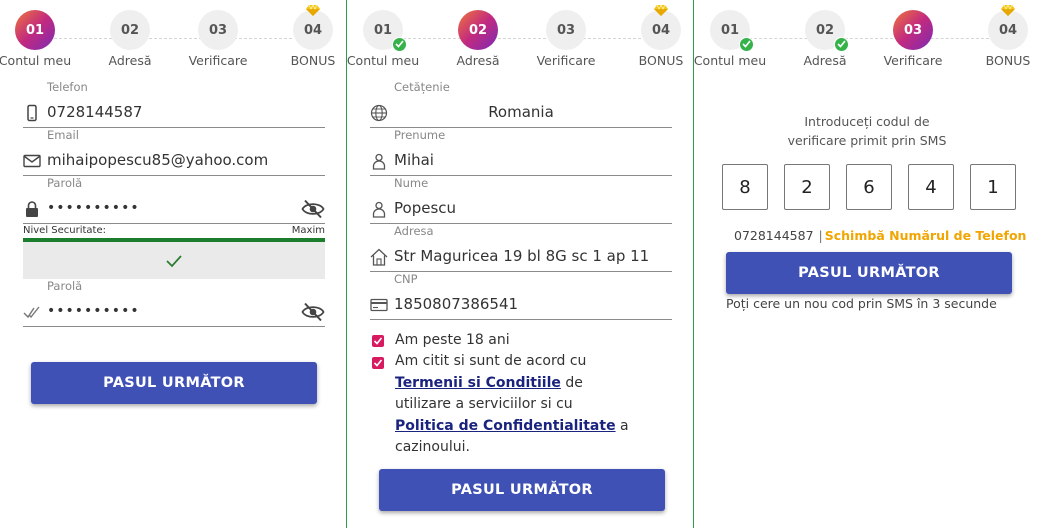 The height and width of the screenshot is (528, 1040). I want to click on citizenship-field: Cetățenie Romania, so click(521, 104).